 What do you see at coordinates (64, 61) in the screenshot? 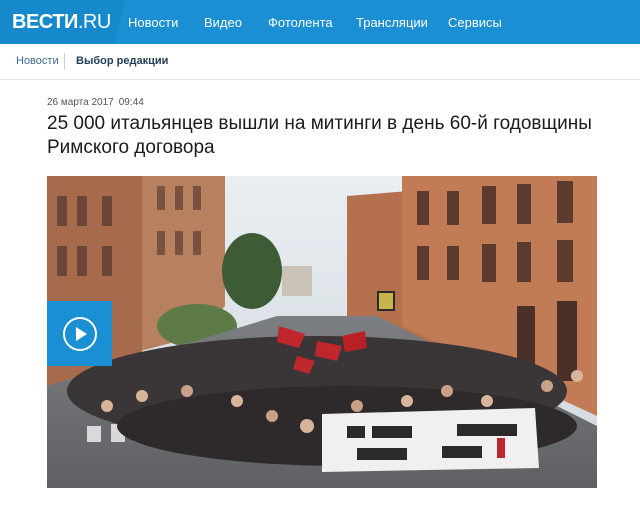
I see `breadcrumb-divider` at bounding box center [64, 61].